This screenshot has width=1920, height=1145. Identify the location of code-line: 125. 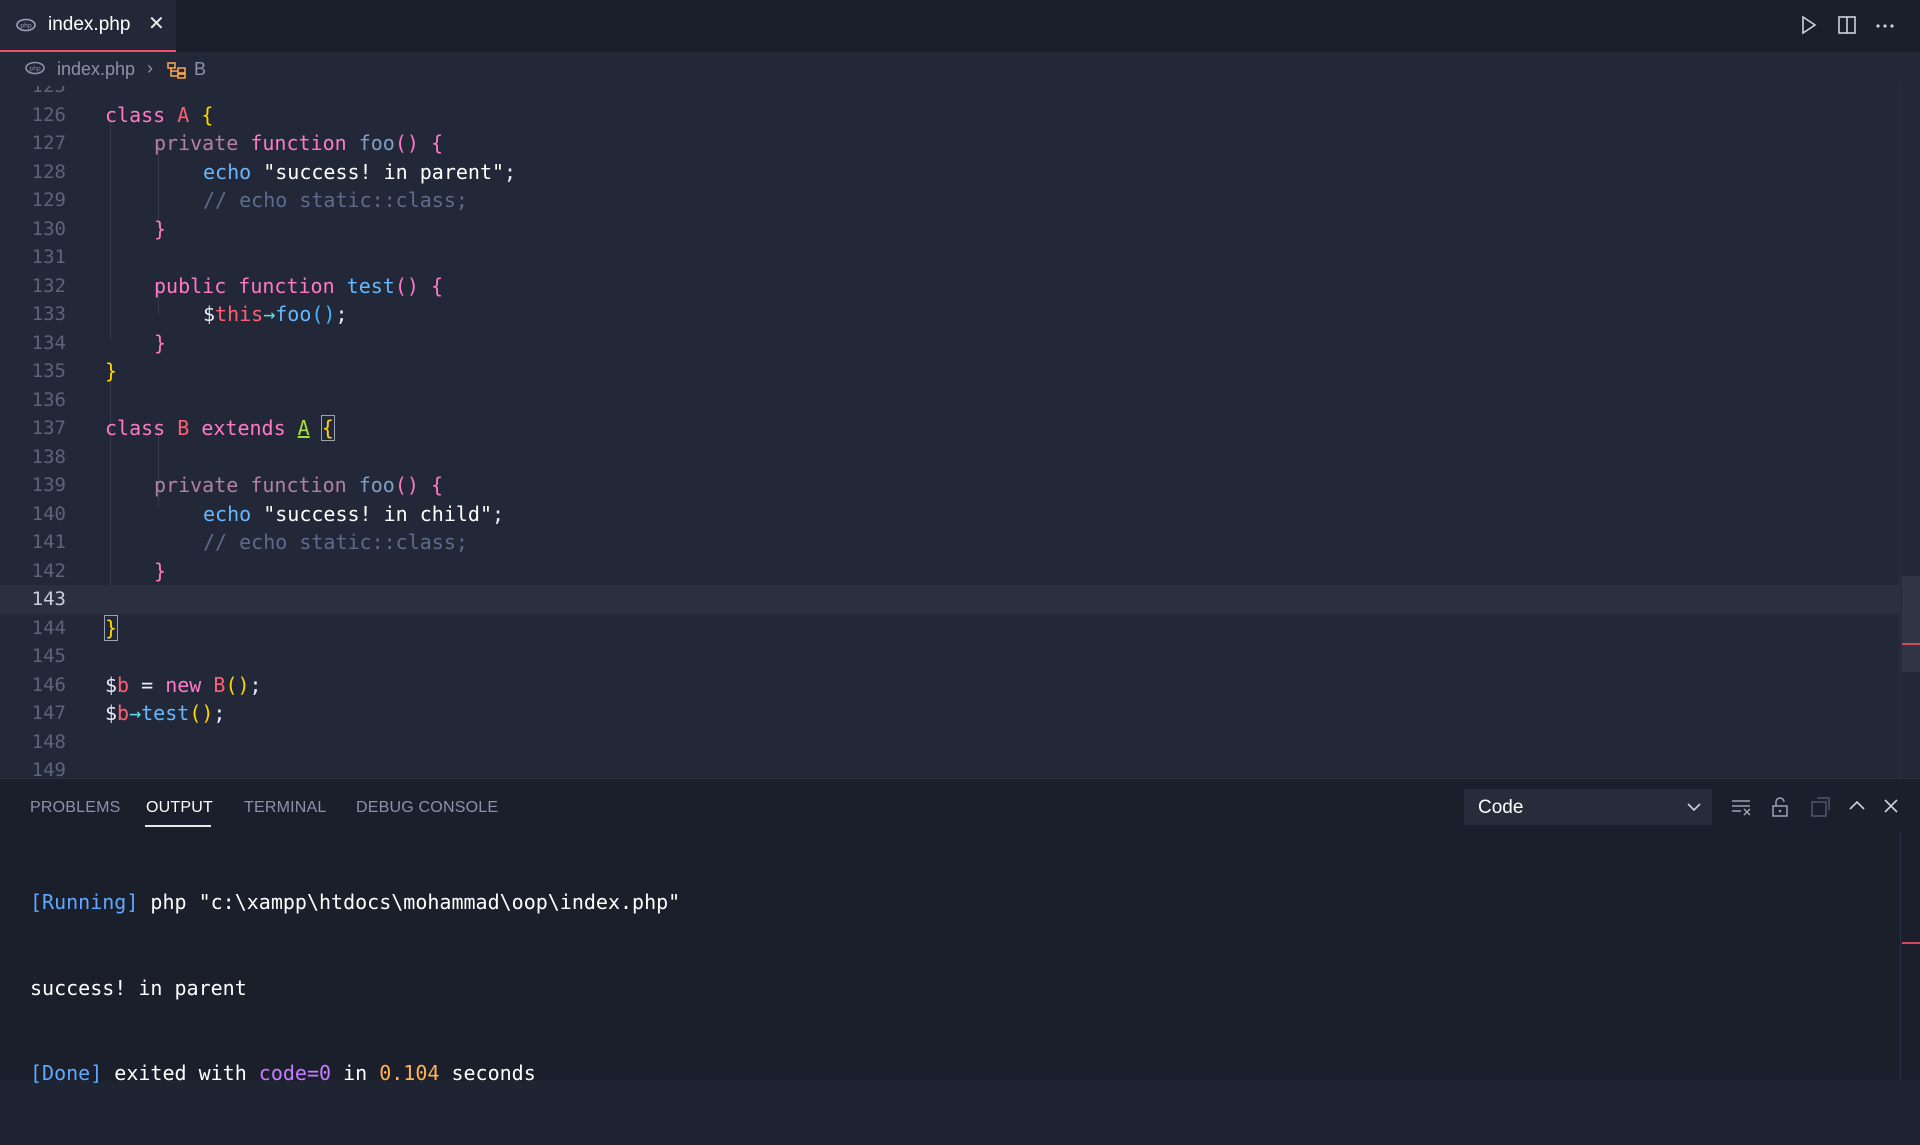
(950, 93).